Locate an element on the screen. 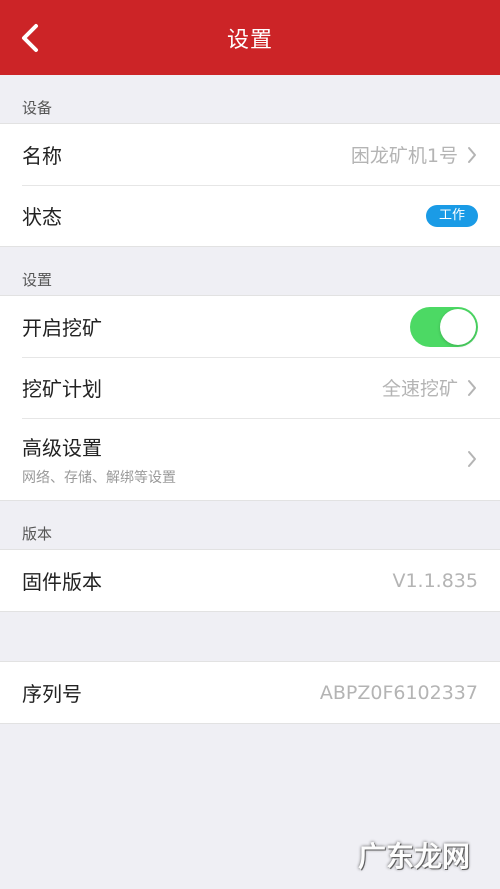  device-group: 名称 困龙矿机1号 状态 工作 is located at coordinates (250, 185).